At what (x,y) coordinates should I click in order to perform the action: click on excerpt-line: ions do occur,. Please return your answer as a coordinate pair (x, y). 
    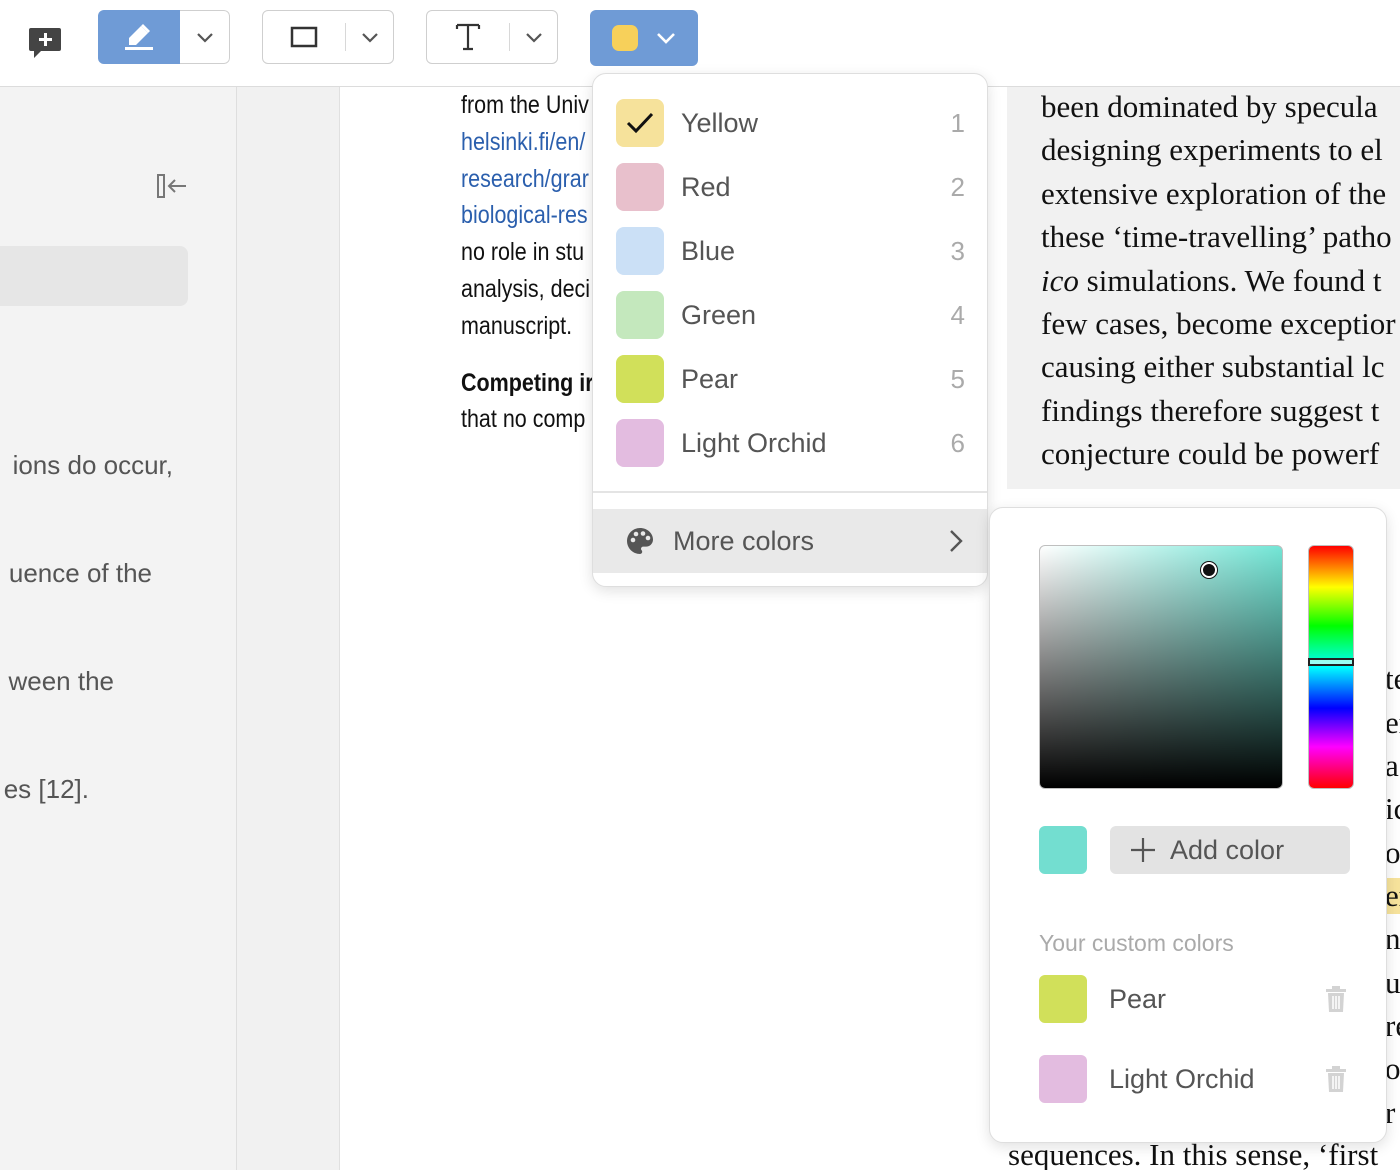
    Looking at the image, I should click on (92, 465).